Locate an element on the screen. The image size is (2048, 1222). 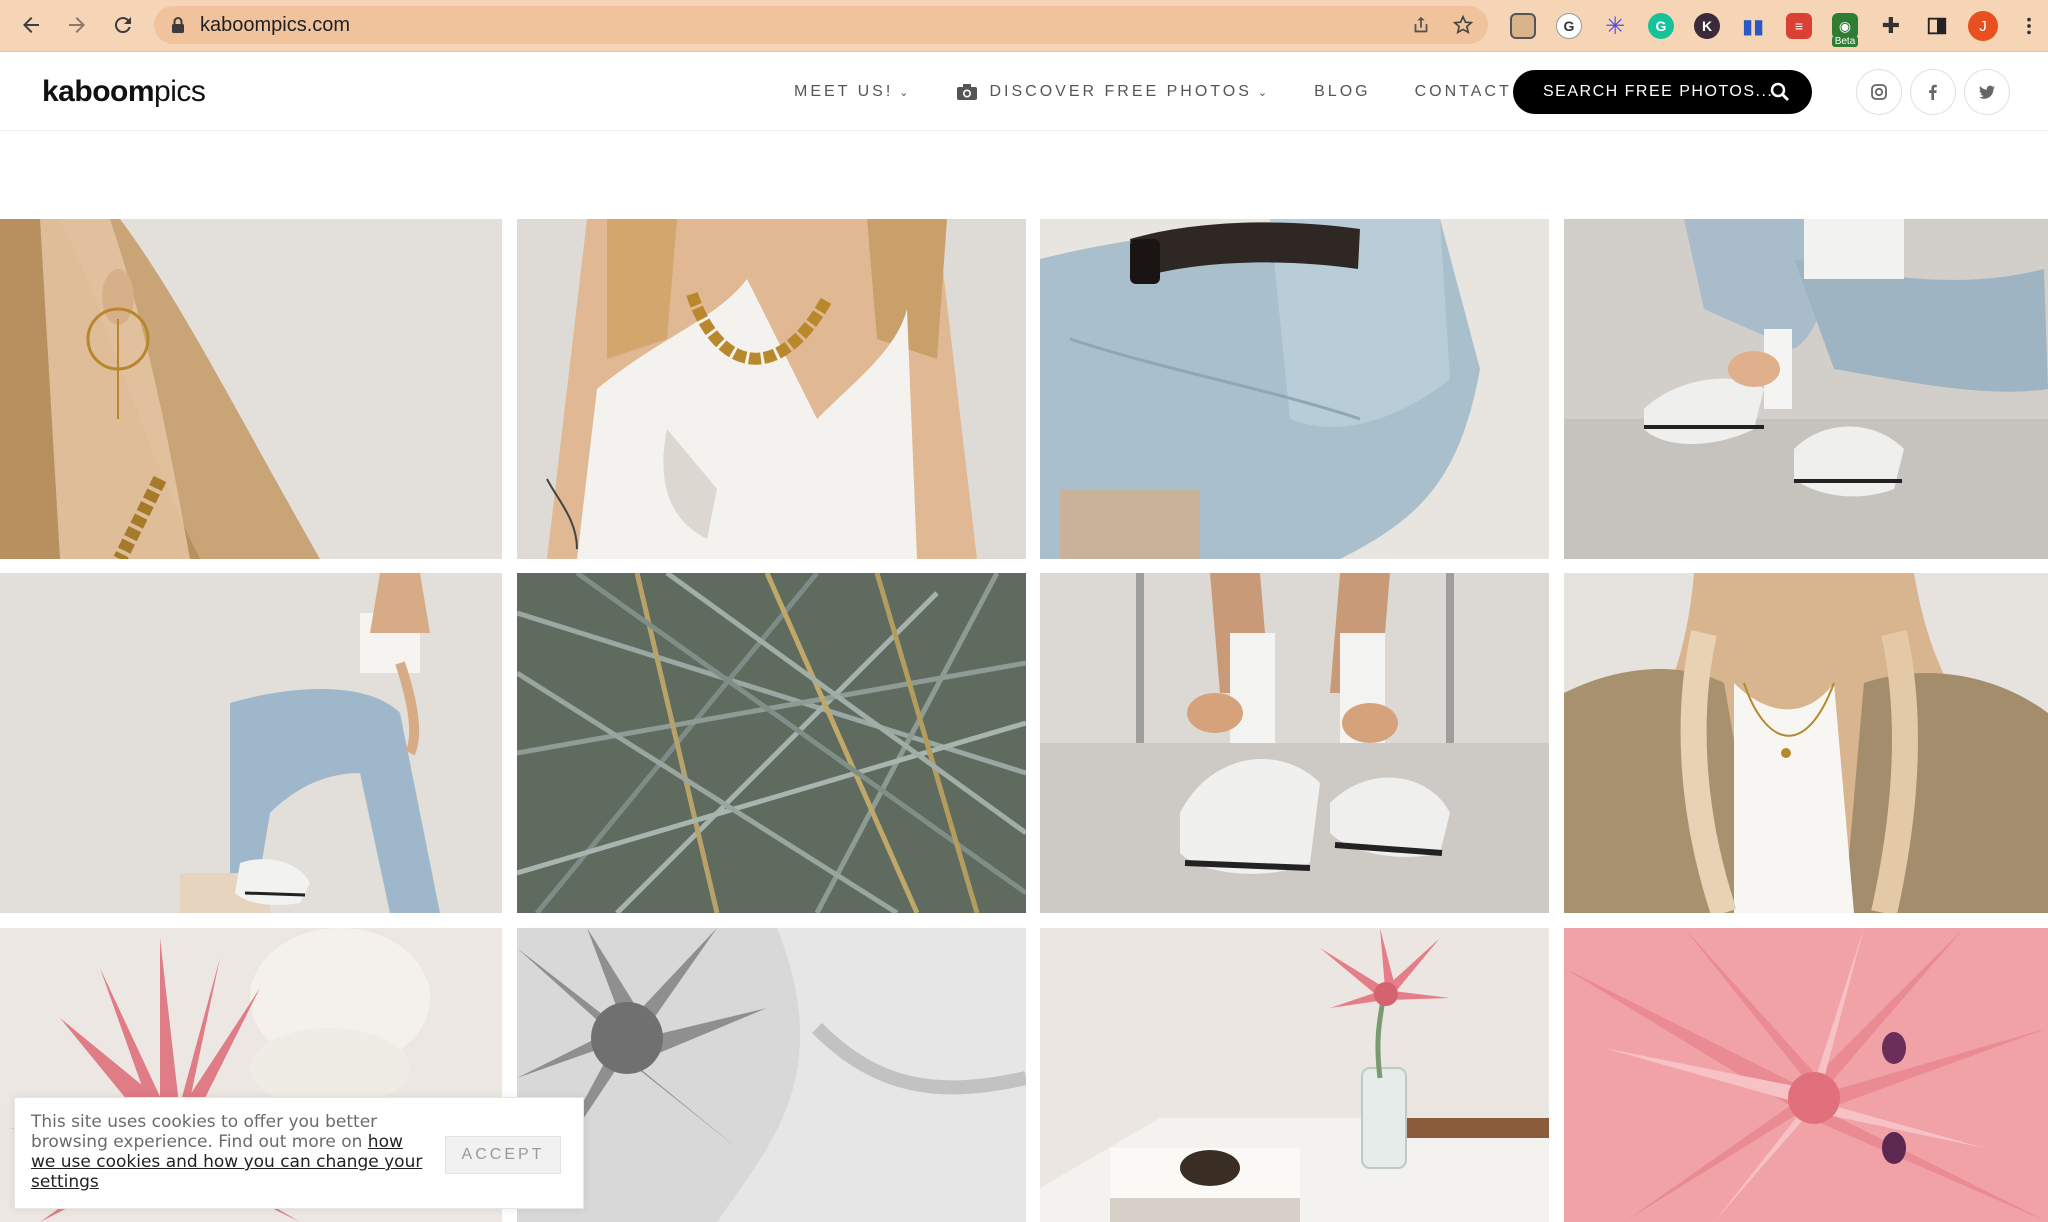
grammarly-icon: G is located at coordinates (1661, 26).